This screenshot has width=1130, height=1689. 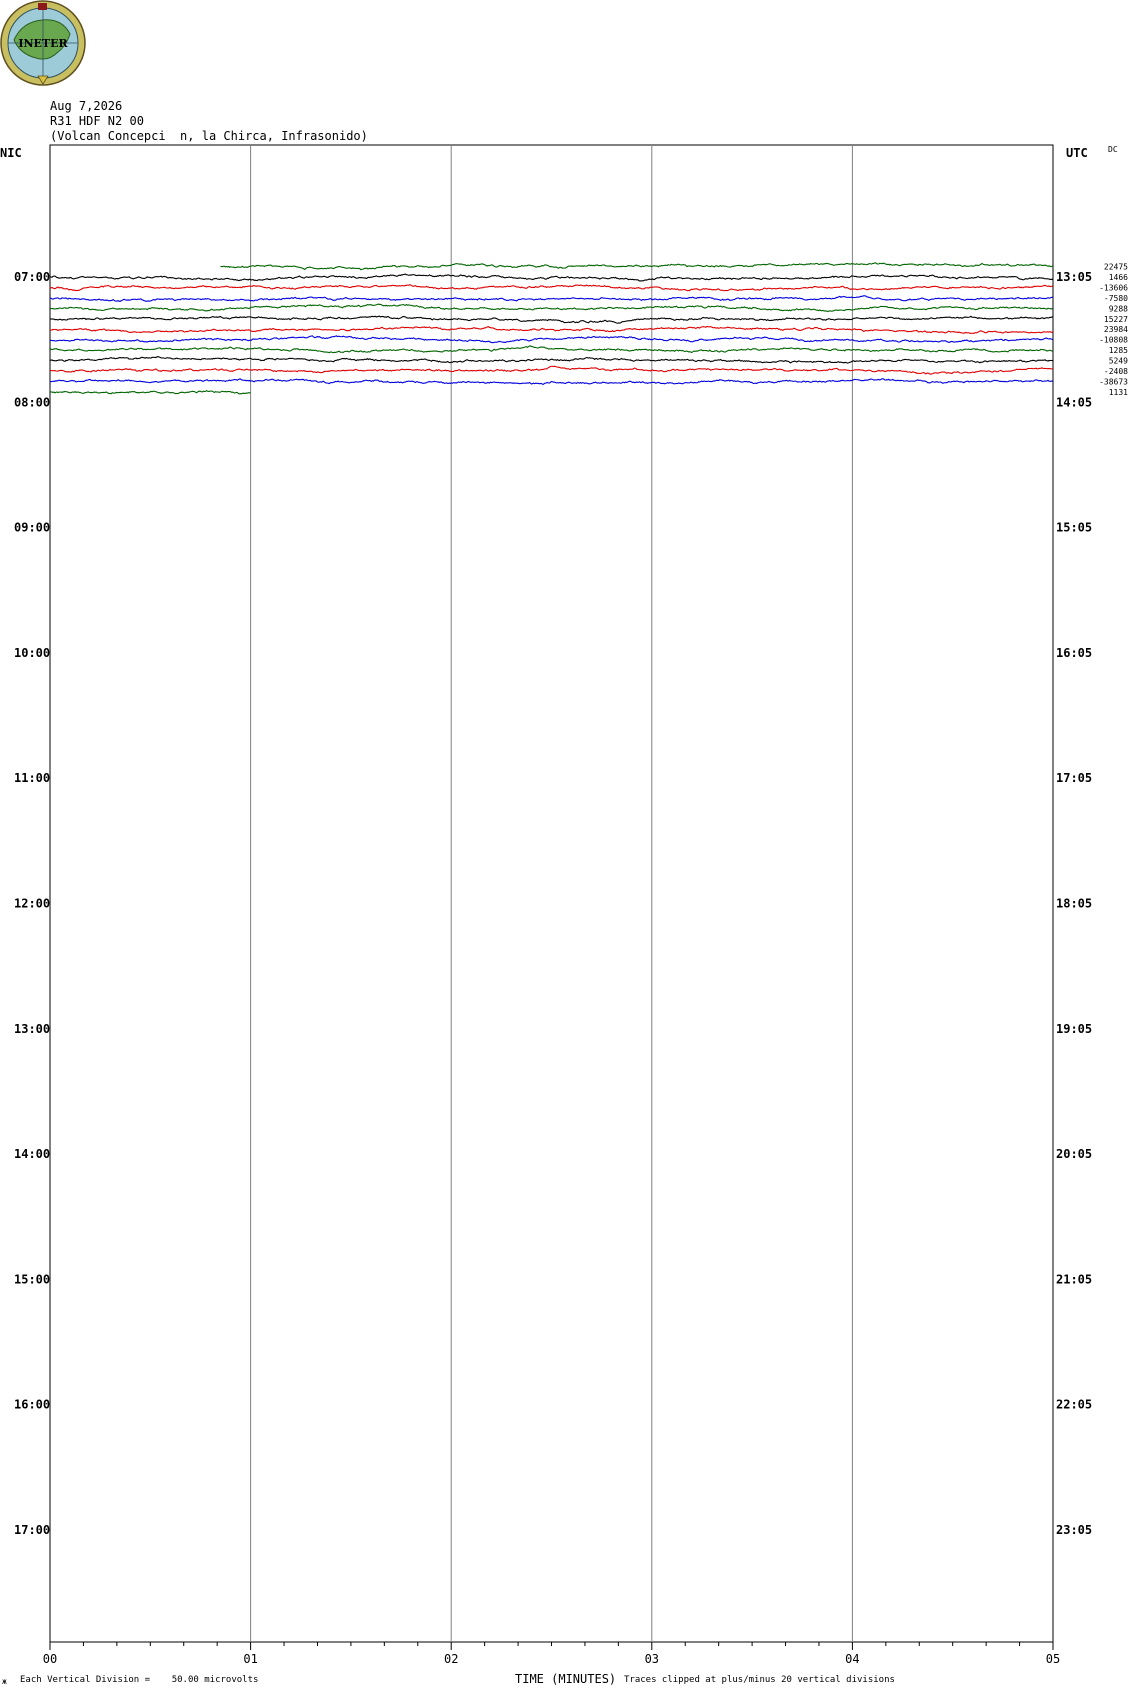 I want to click on dc-offset-label: -2408, so click(x=1116, y=371).